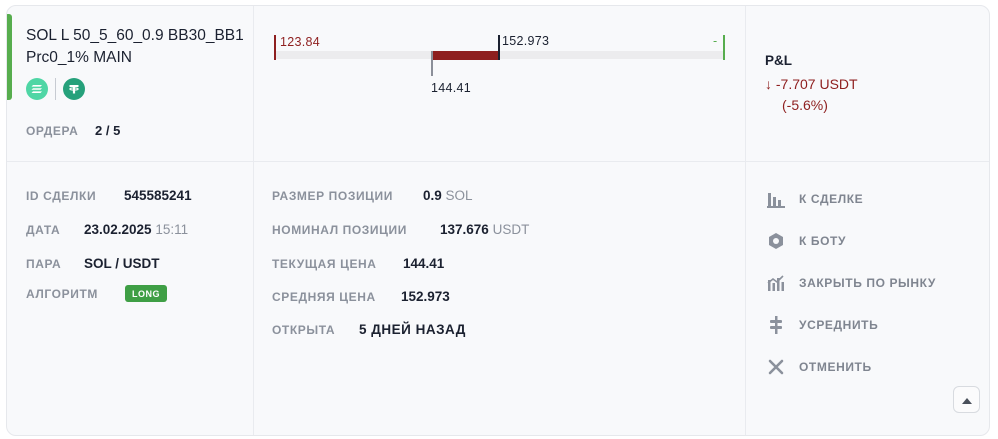 This screenshot has width=998, height=439. I want to click on scroll-to-top-button, so click(966, 399).